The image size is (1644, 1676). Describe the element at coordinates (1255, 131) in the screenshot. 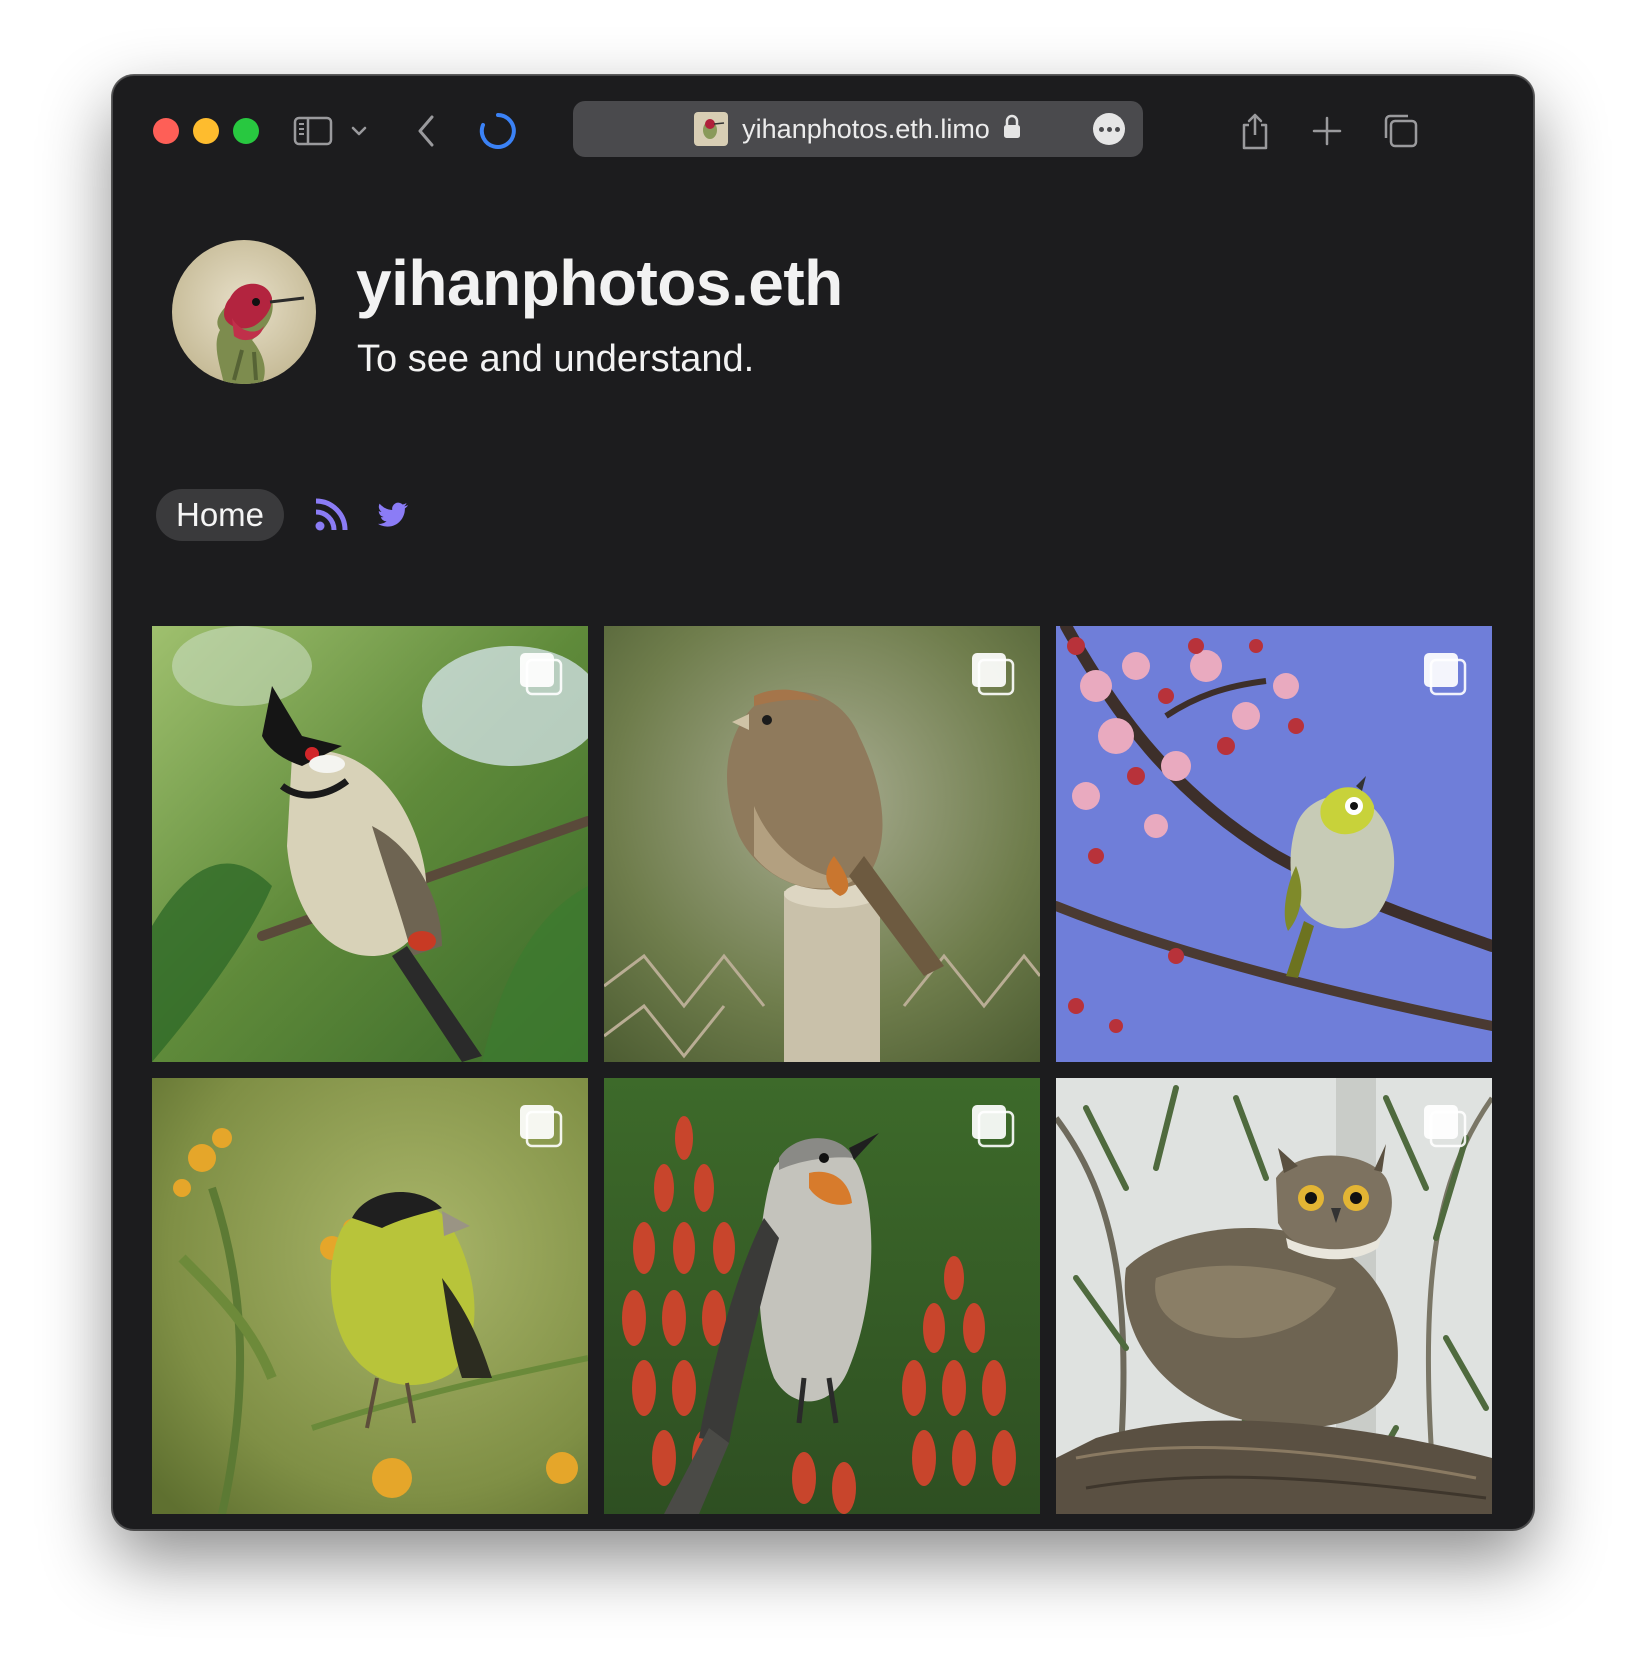

I see `share-icon` at that location.